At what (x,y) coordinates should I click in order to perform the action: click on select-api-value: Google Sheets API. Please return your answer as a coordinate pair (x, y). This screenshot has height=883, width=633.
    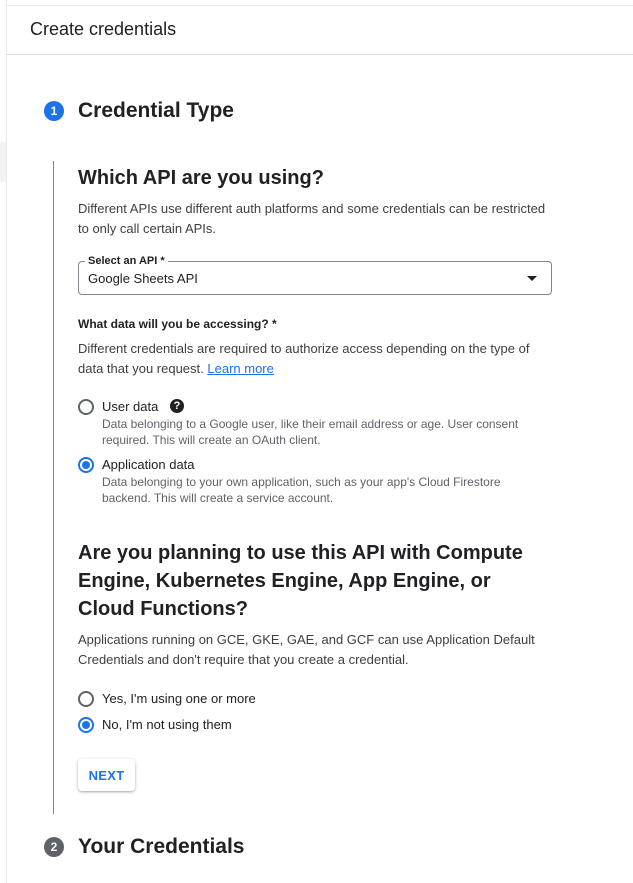
    Looking at the image, I should click on (143, 278).